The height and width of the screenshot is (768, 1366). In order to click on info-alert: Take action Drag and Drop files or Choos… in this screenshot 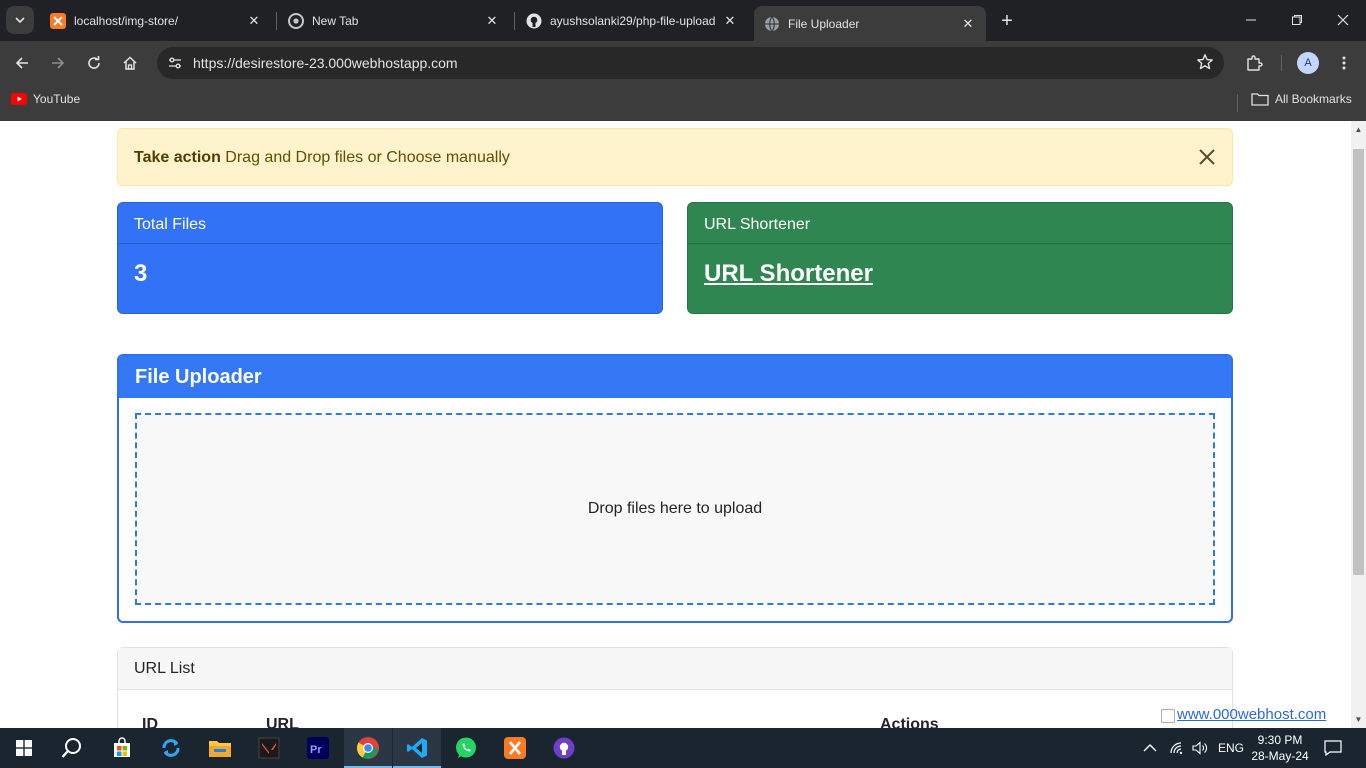, I will do `click(675, 157)`.